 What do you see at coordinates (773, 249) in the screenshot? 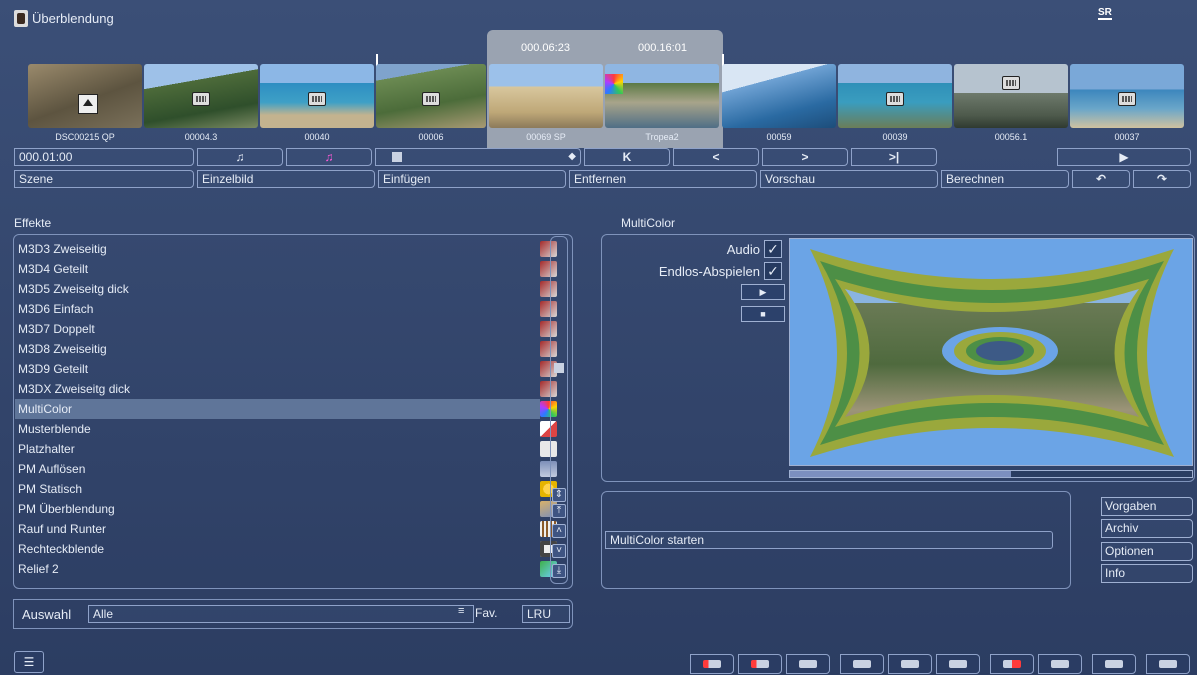
I see `audio-checkbox: ✓` at bounding box center [773, 249].